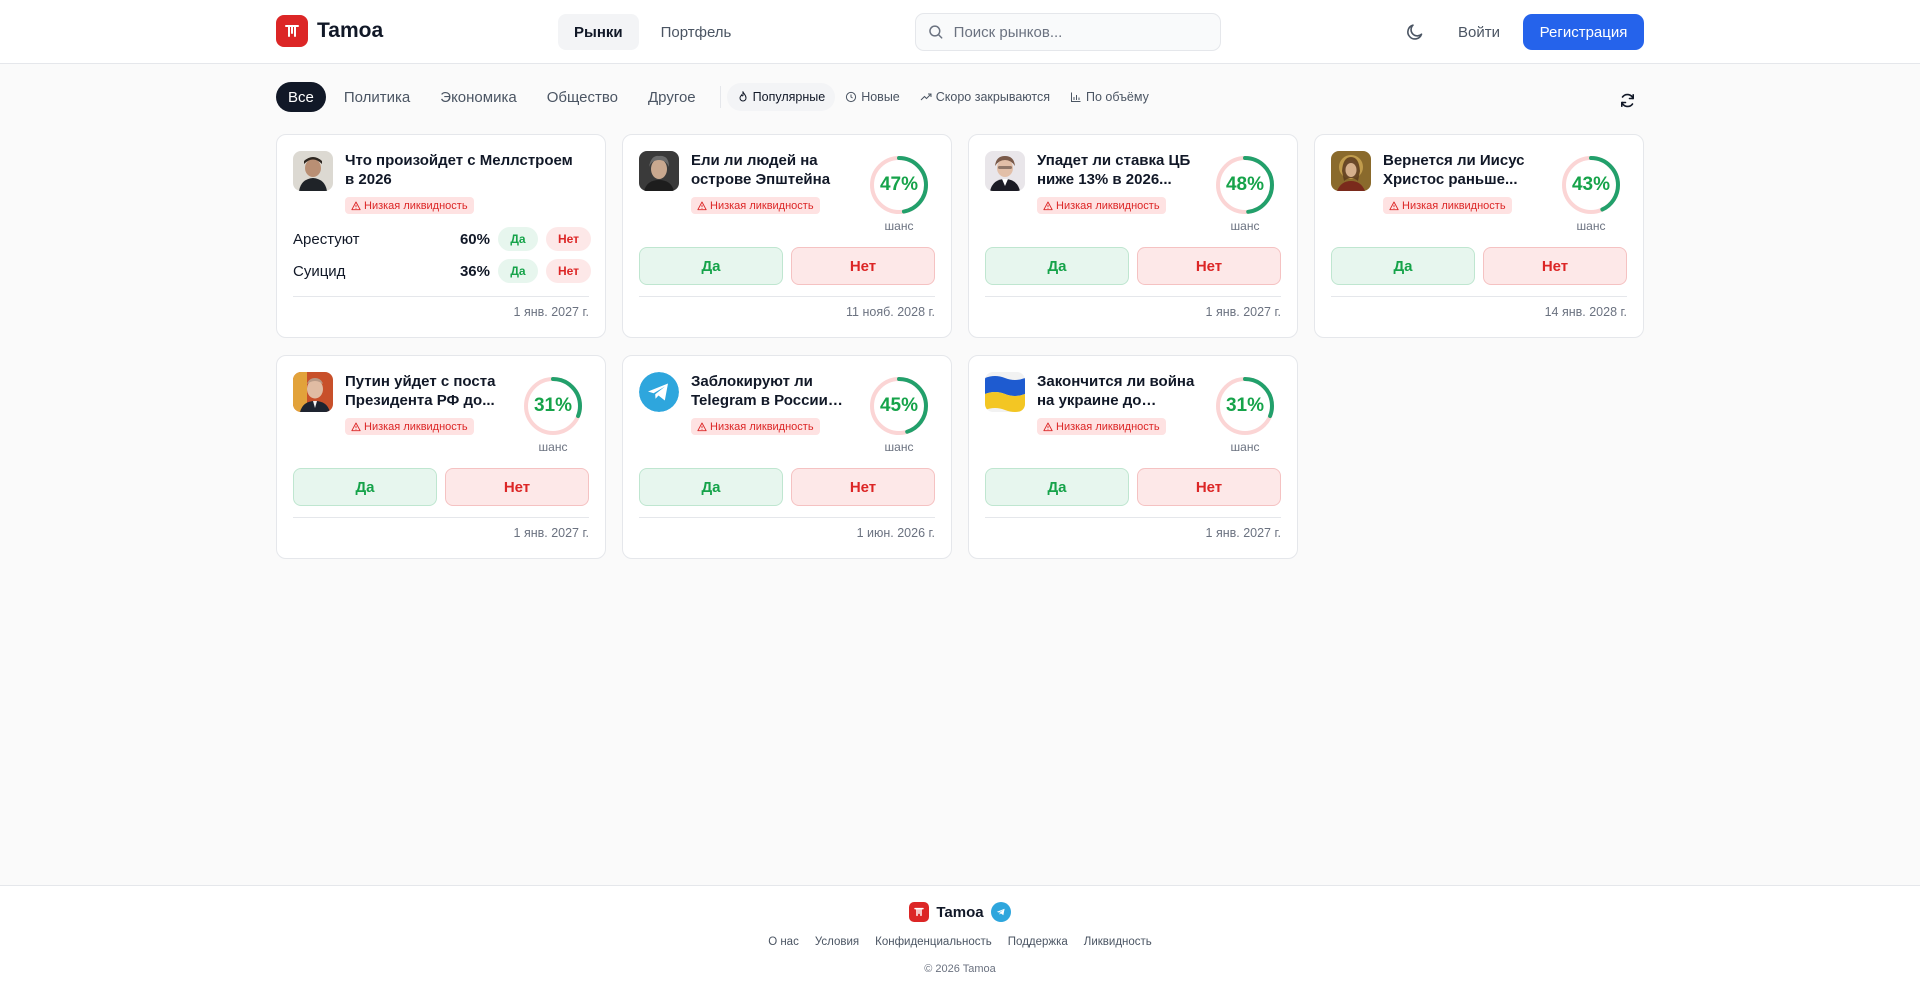  I want to click on category-other: Другое, so click(672, 97).